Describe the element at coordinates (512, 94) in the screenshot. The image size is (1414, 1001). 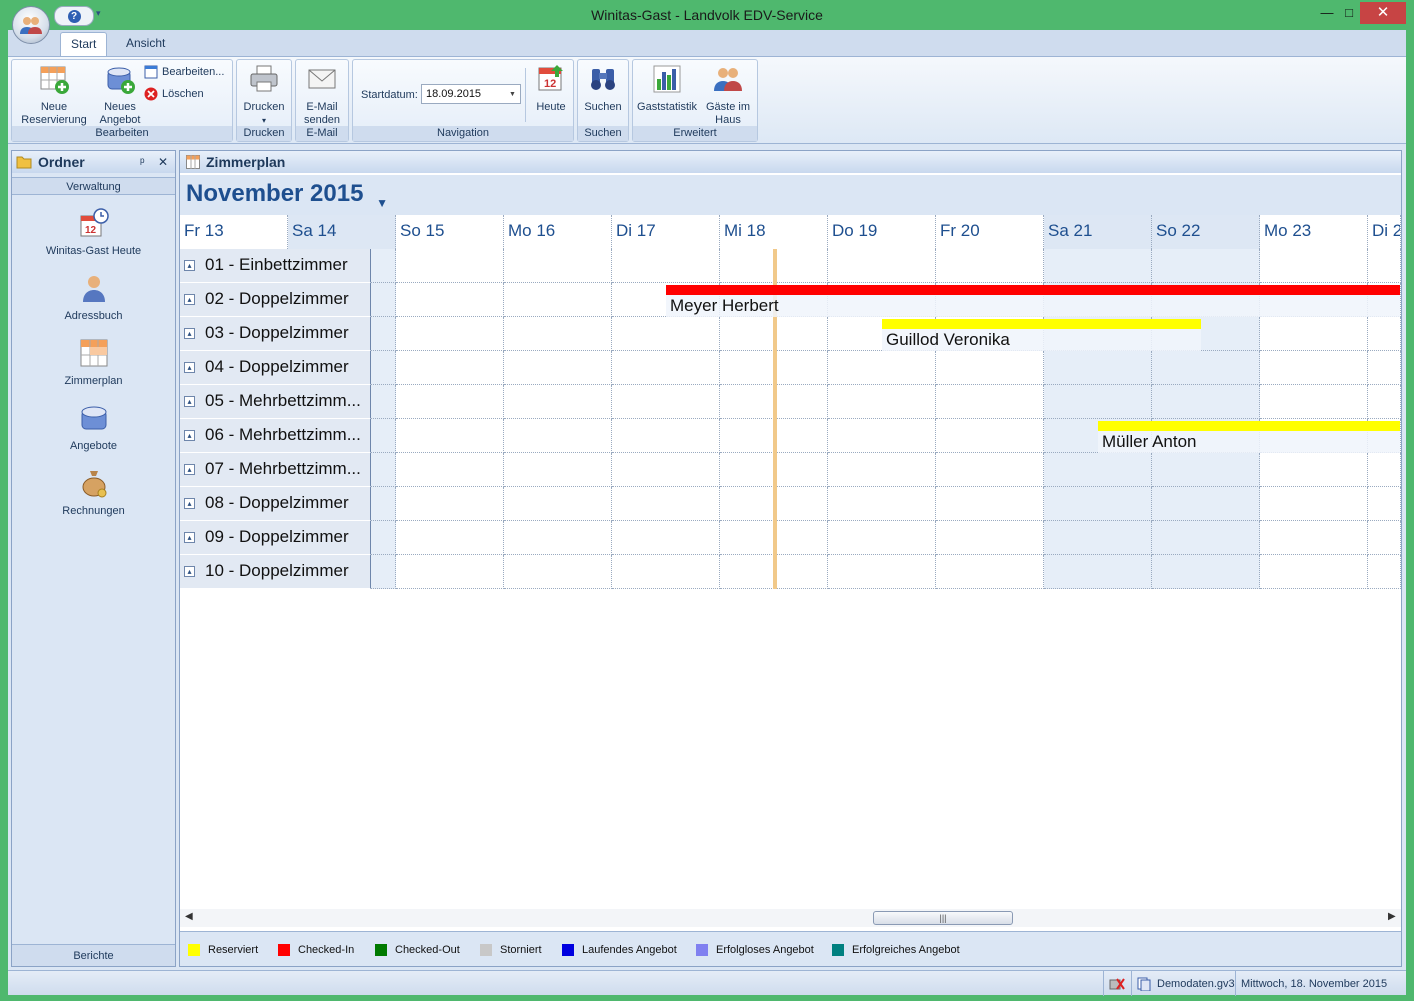
I see `start-date-dropdown-icon: ▼` at that location.